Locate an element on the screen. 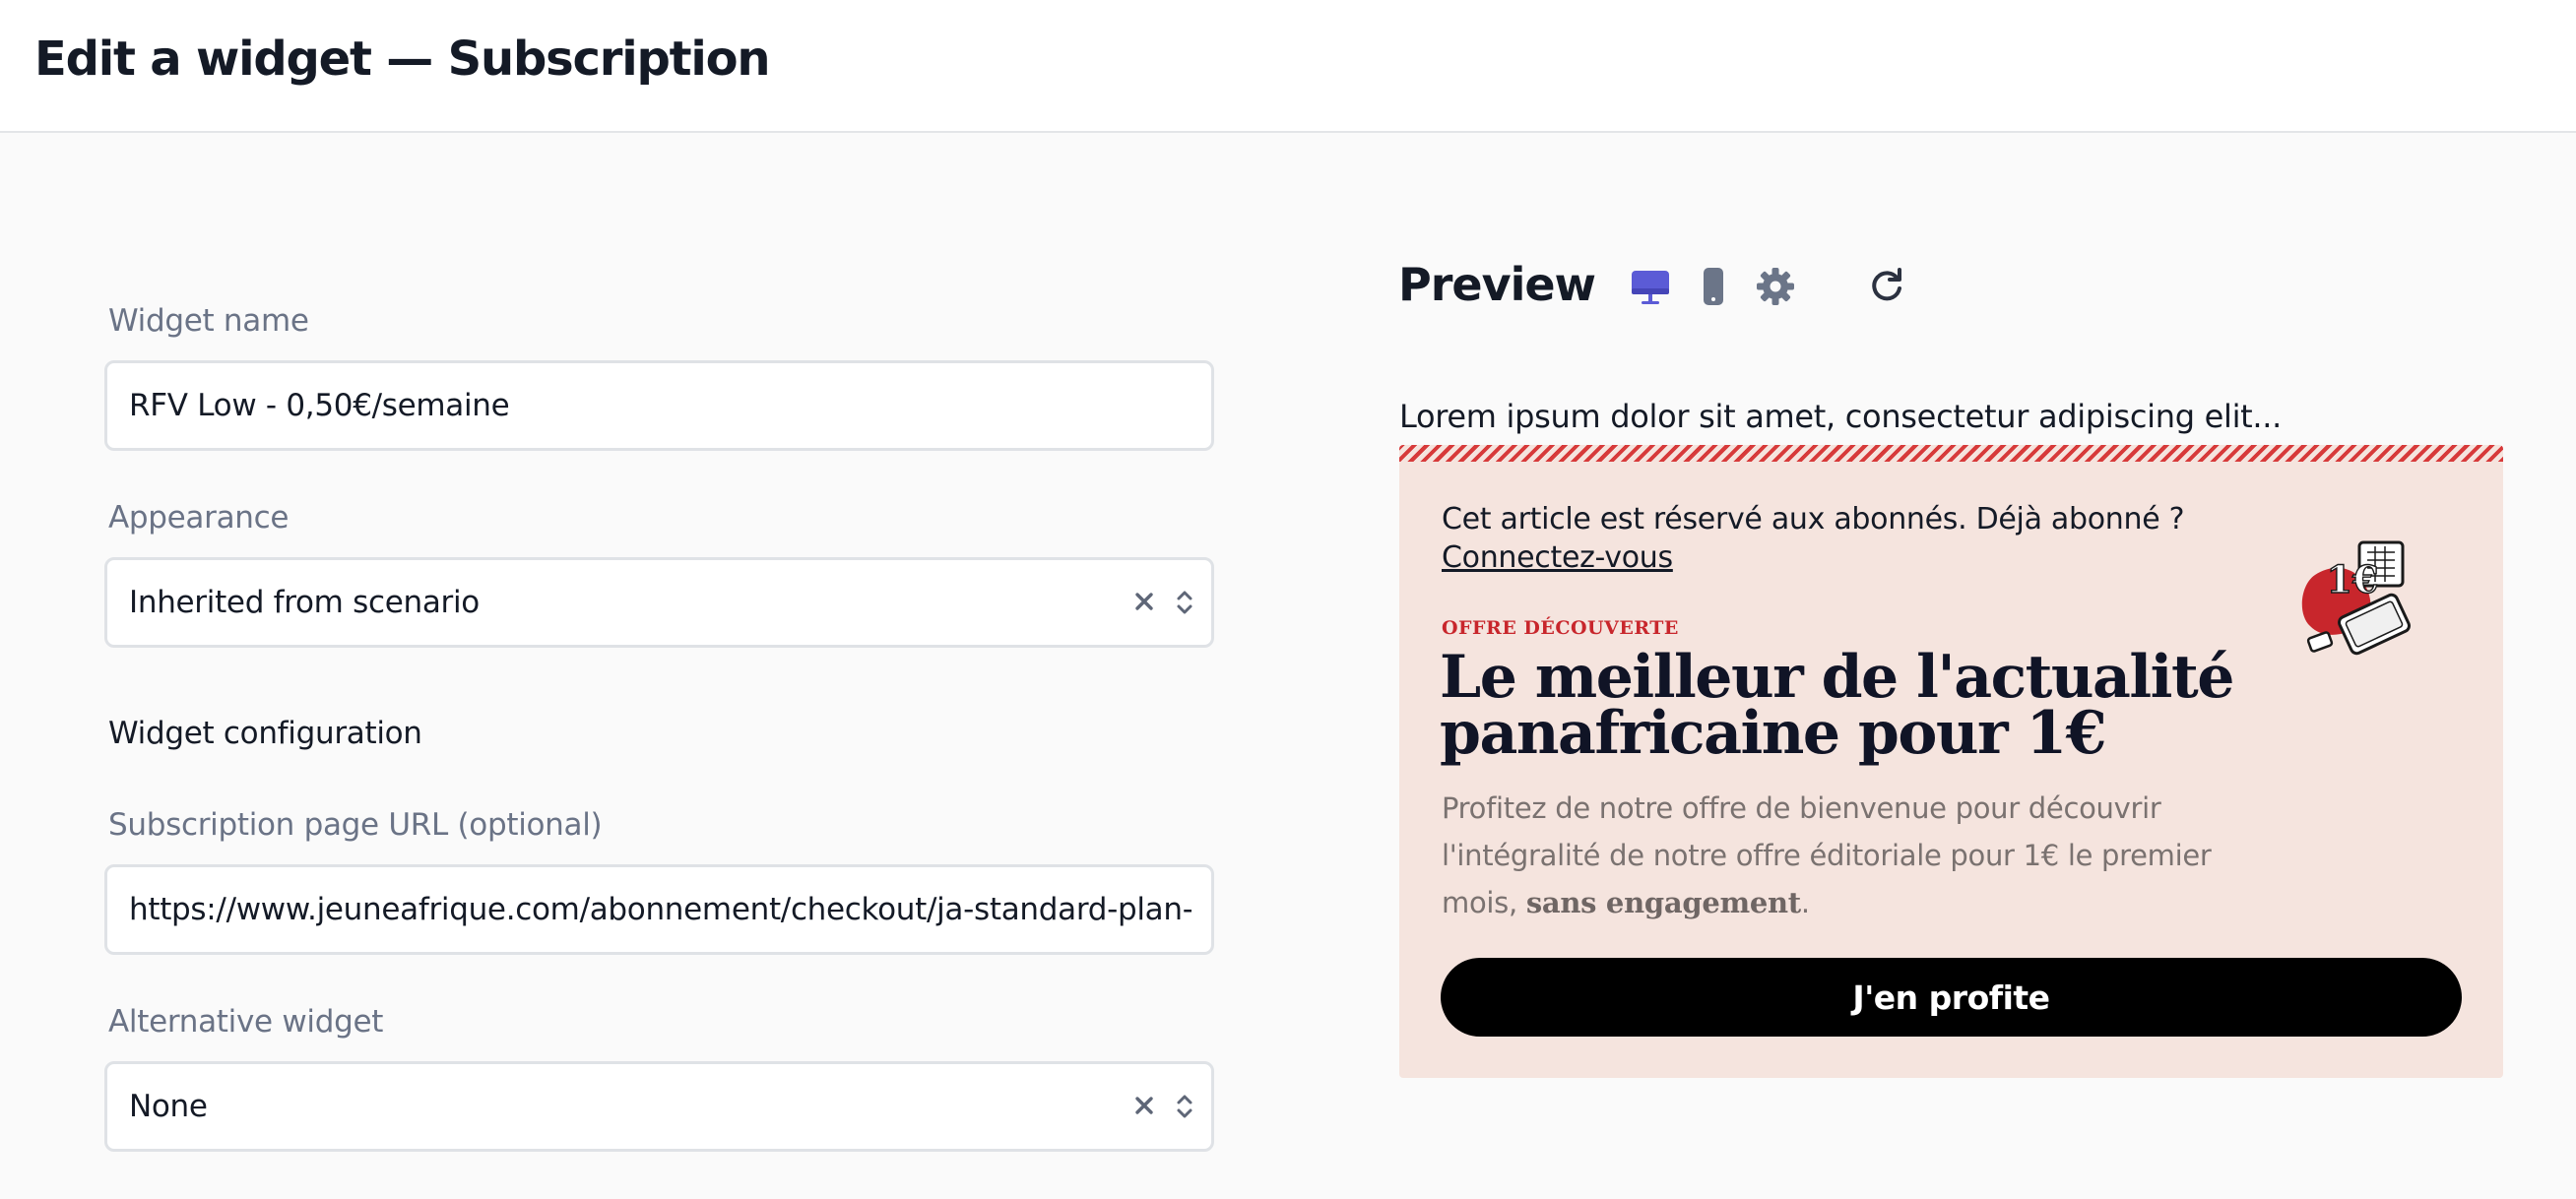  widget-name-field: RFV Low - 0,50€/semaine is located at coordinates (659, 405).